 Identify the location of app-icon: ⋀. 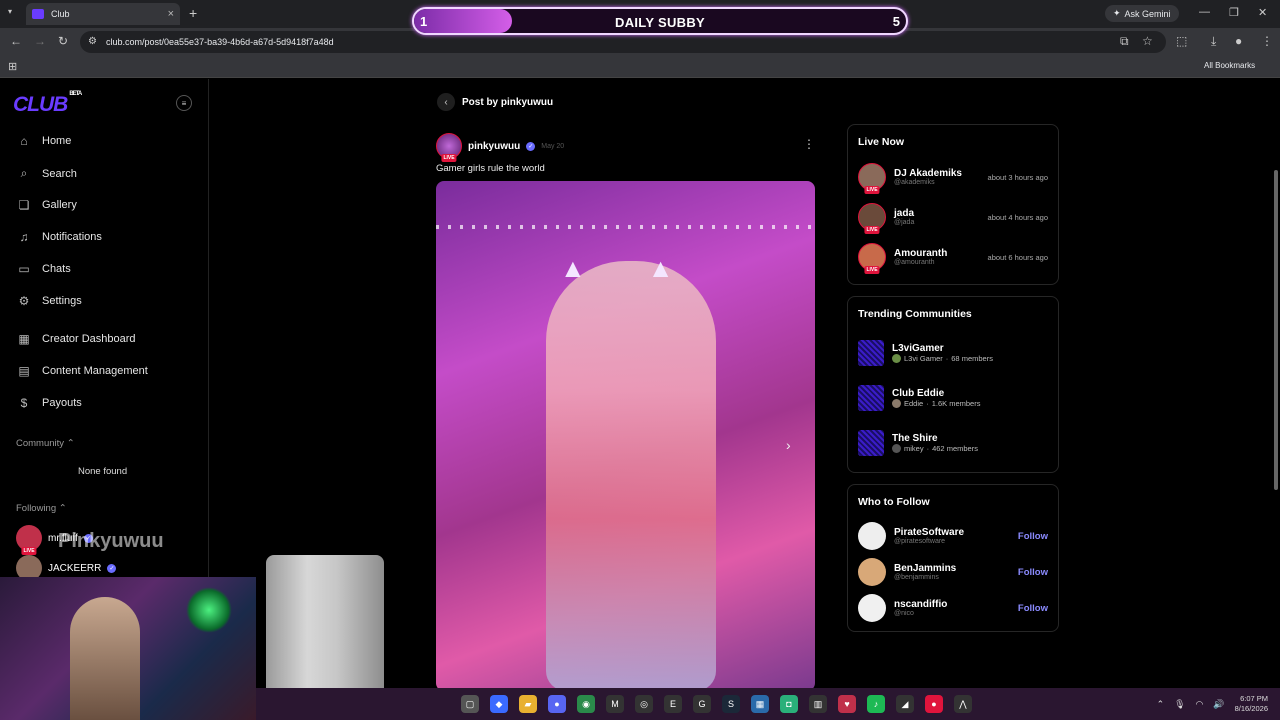
(963, 704).